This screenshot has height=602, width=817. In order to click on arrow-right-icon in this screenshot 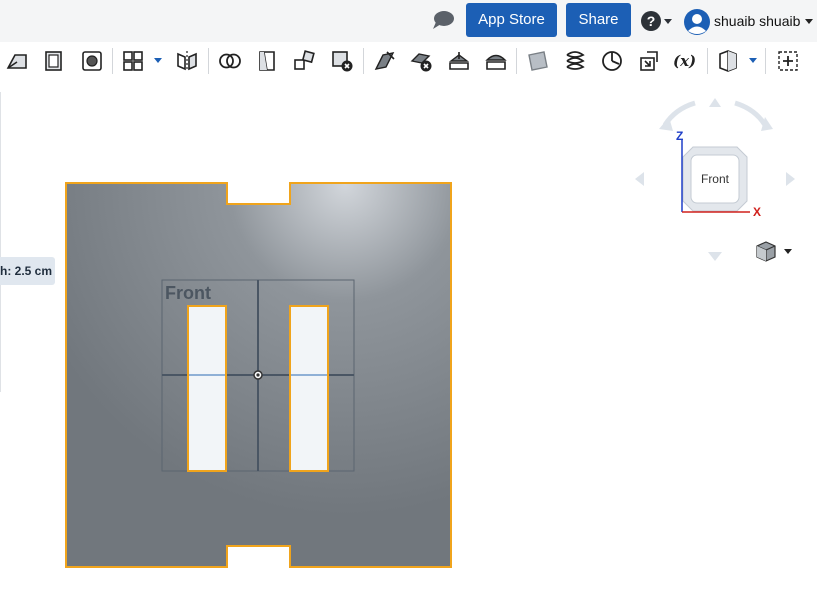, I will do `click(790, 179)`.